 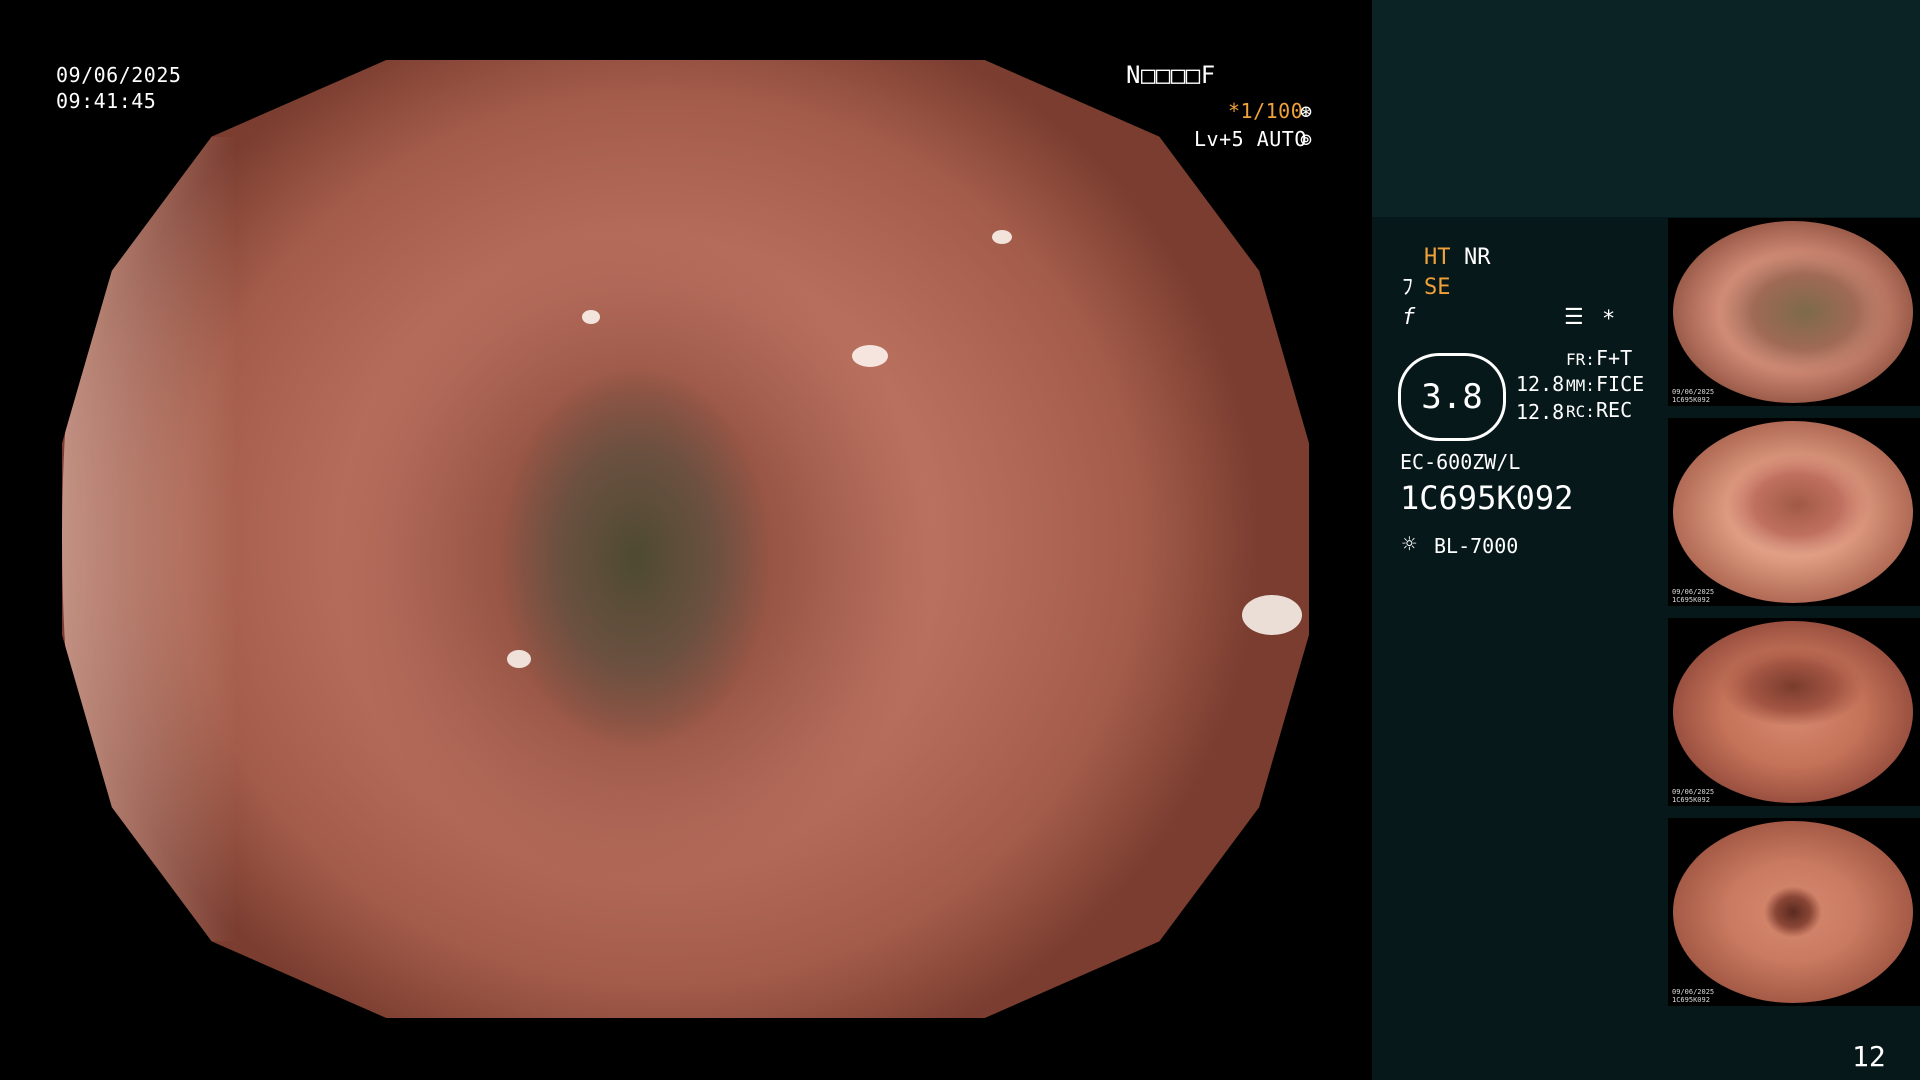 I want to click on settings-list-icon: ☰, so click(x=1574, y=317).